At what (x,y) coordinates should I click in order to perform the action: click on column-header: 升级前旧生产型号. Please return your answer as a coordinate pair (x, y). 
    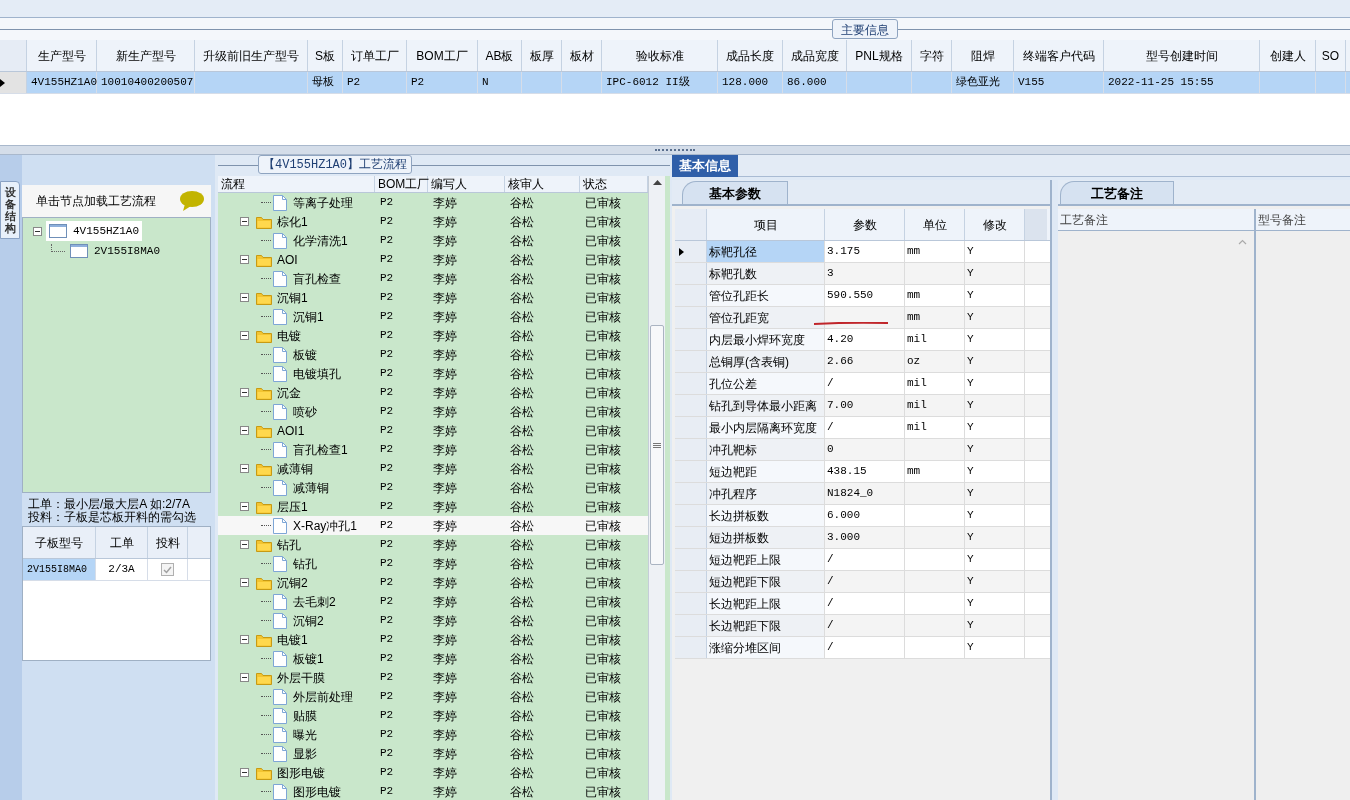
    Looking at the image, I should click on (251, 55).